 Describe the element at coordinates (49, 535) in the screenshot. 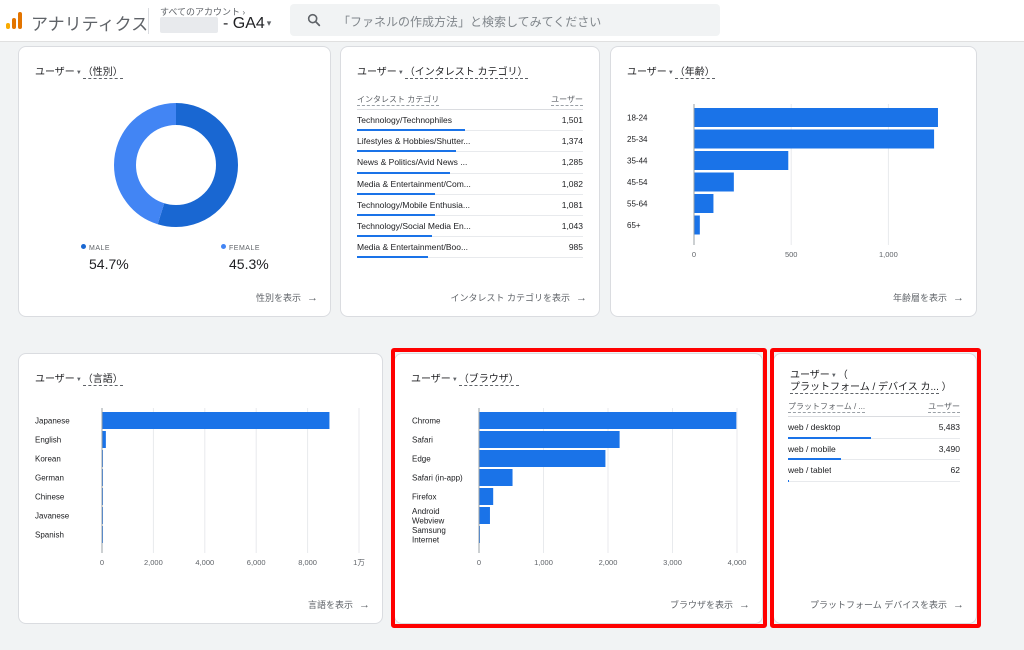

I see `category-label: Spanish` at that location.